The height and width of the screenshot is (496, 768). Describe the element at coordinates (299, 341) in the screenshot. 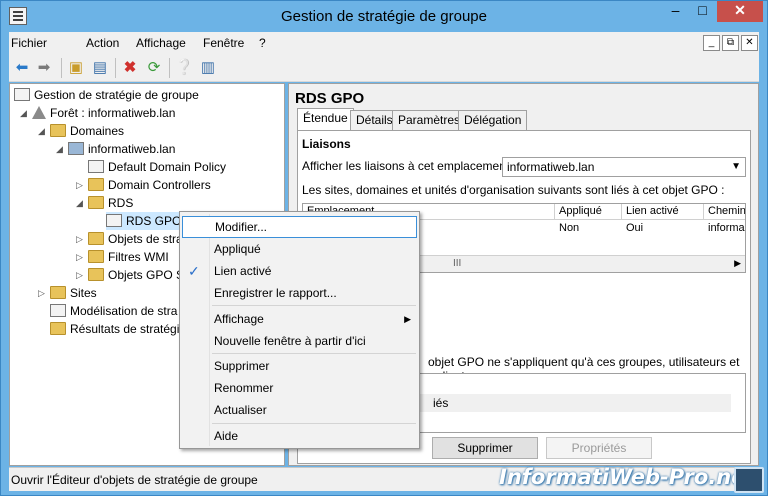

I see `menu-item-nouvelle-fenetre: Nouvelle fenêtre à partir d'ici` at that location.